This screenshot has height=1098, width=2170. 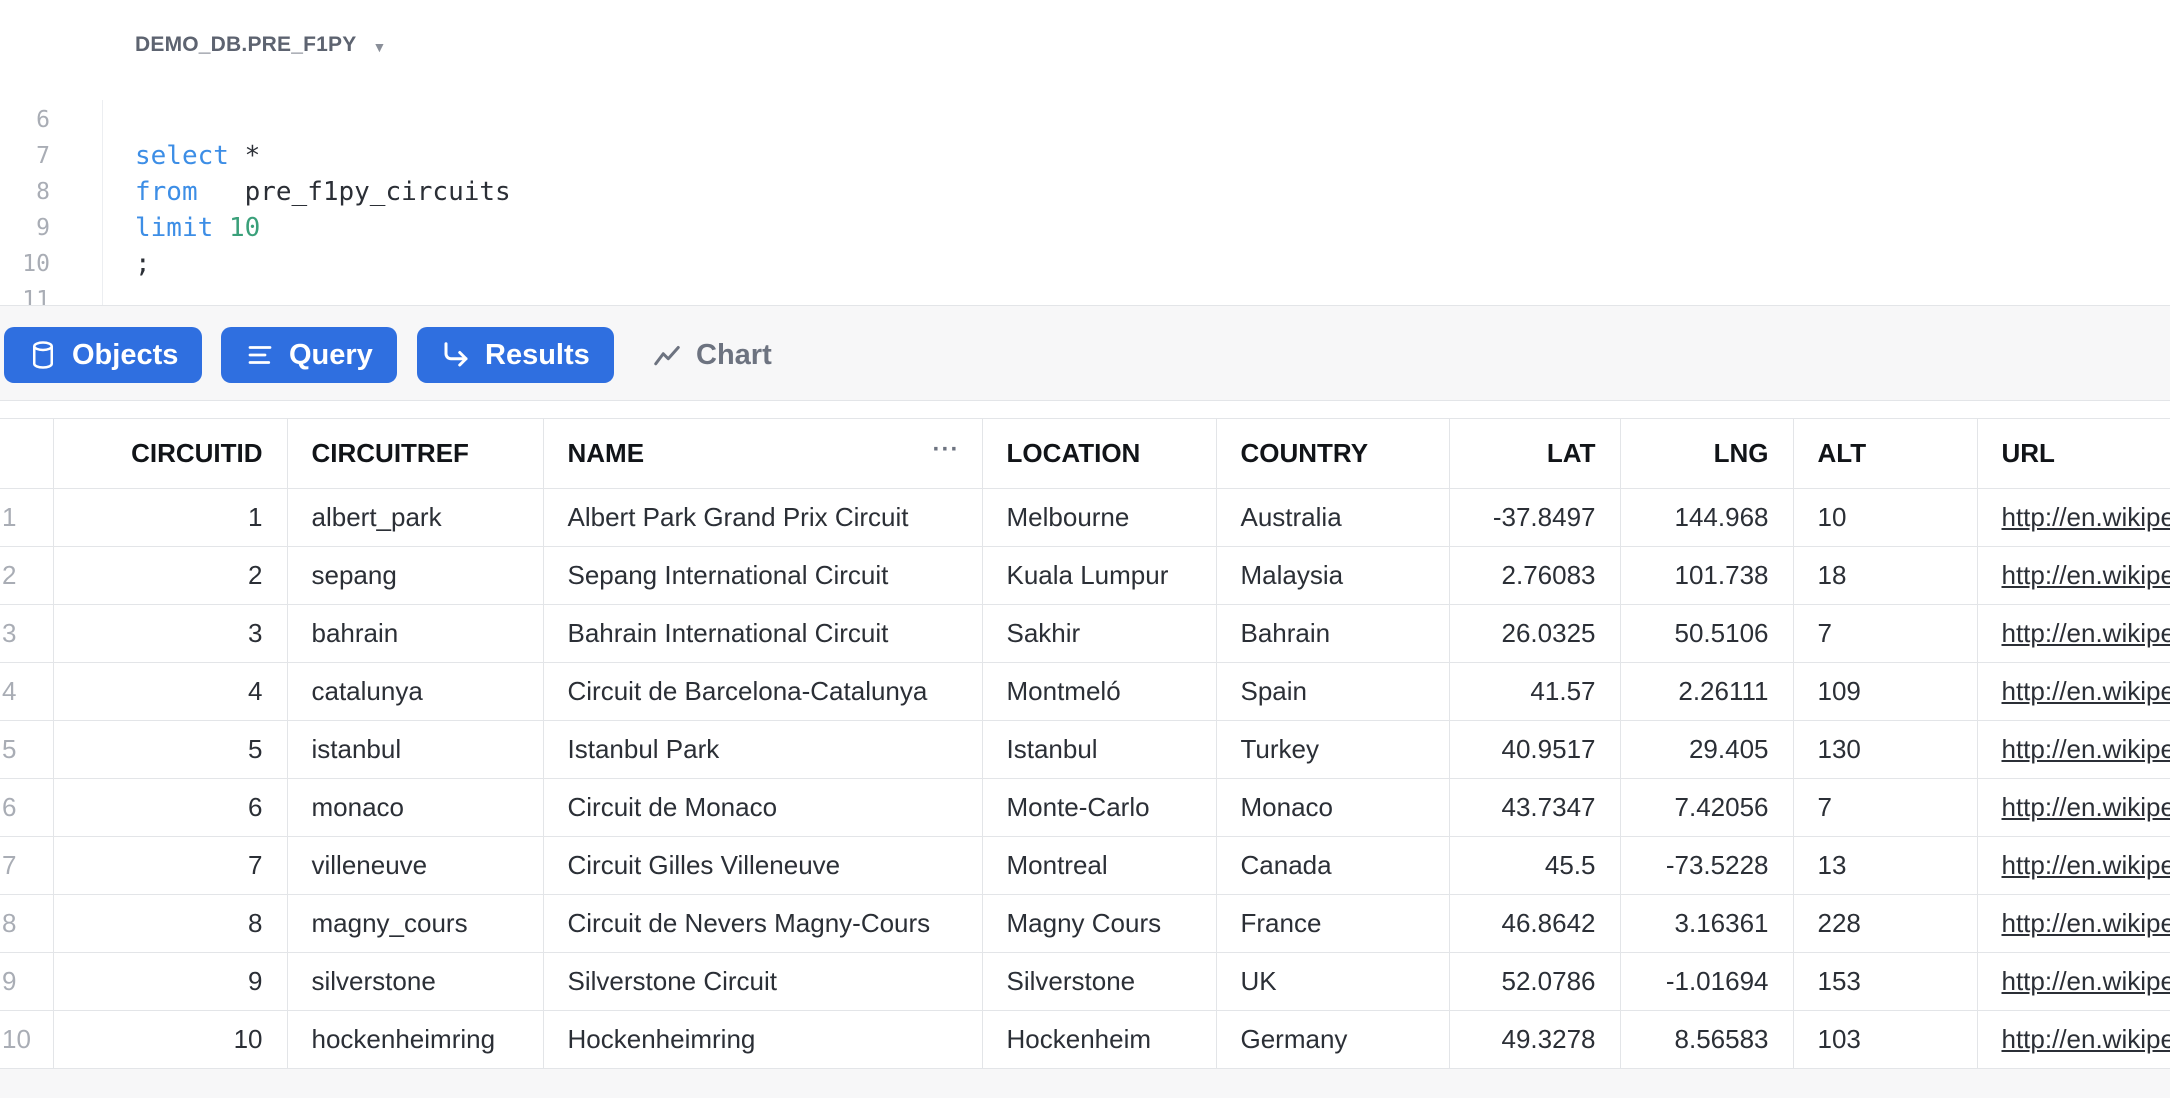 What do you see at coordinates (1885, 865) in the screenshot?
I see `table-cell: 13` at bounding box center [1885, 865].